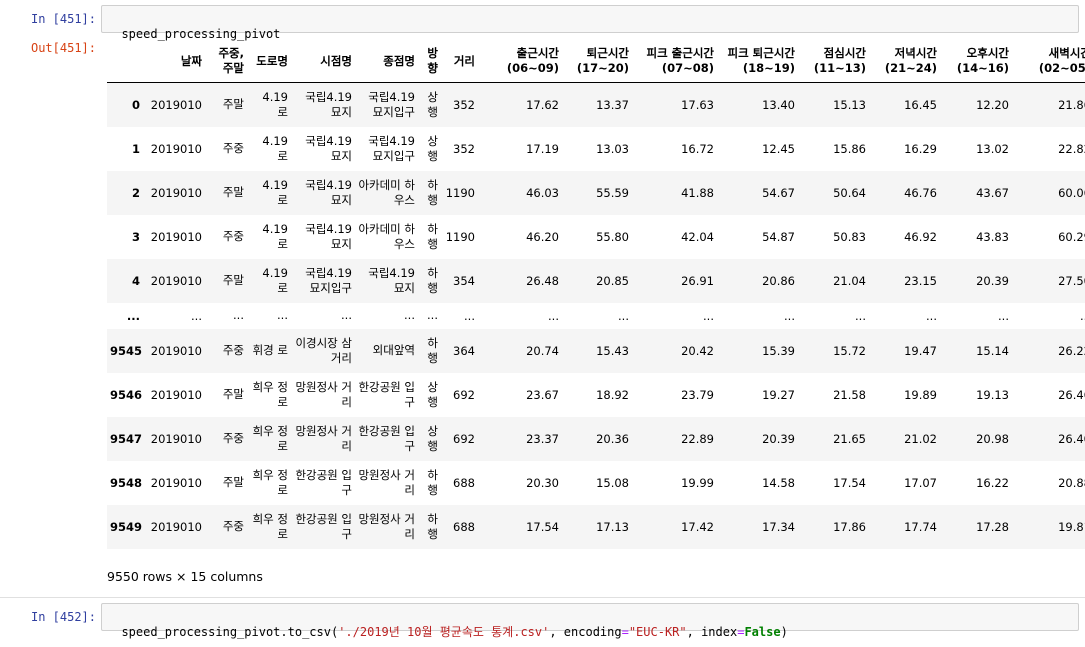  I want to click on table-cell: 26.22, so click(1071, 350).